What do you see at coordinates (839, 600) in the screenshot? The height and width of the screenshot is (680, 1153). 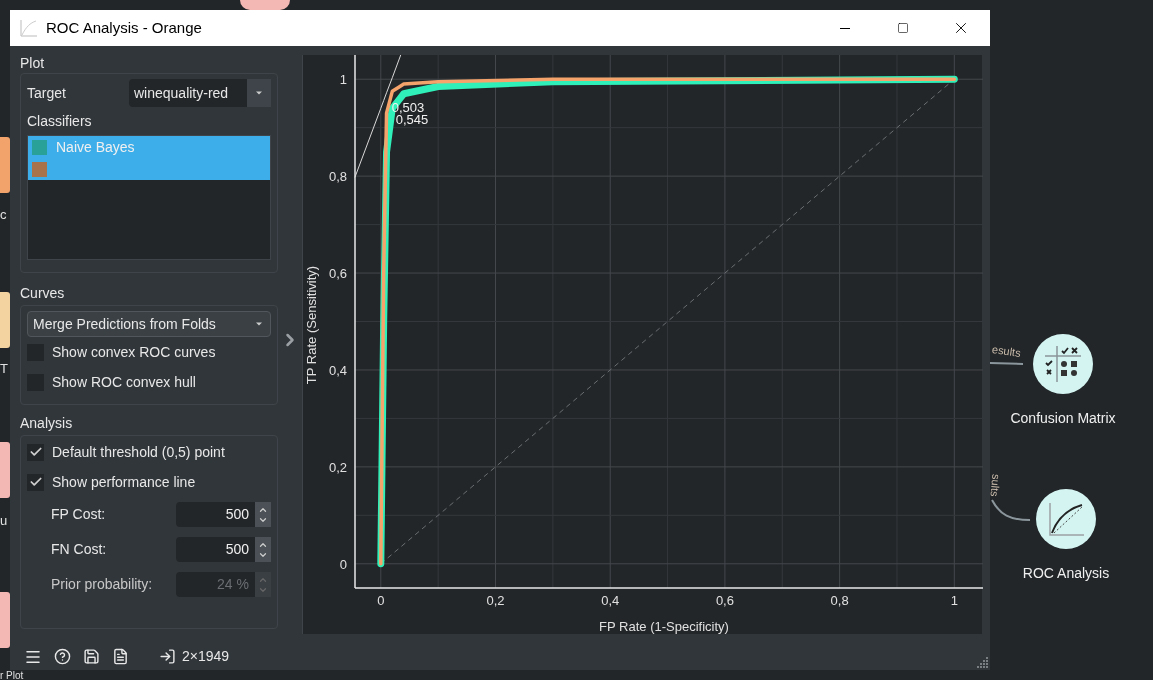 I see `x-tick-label: 0,8` at bounding box center [839, 600].